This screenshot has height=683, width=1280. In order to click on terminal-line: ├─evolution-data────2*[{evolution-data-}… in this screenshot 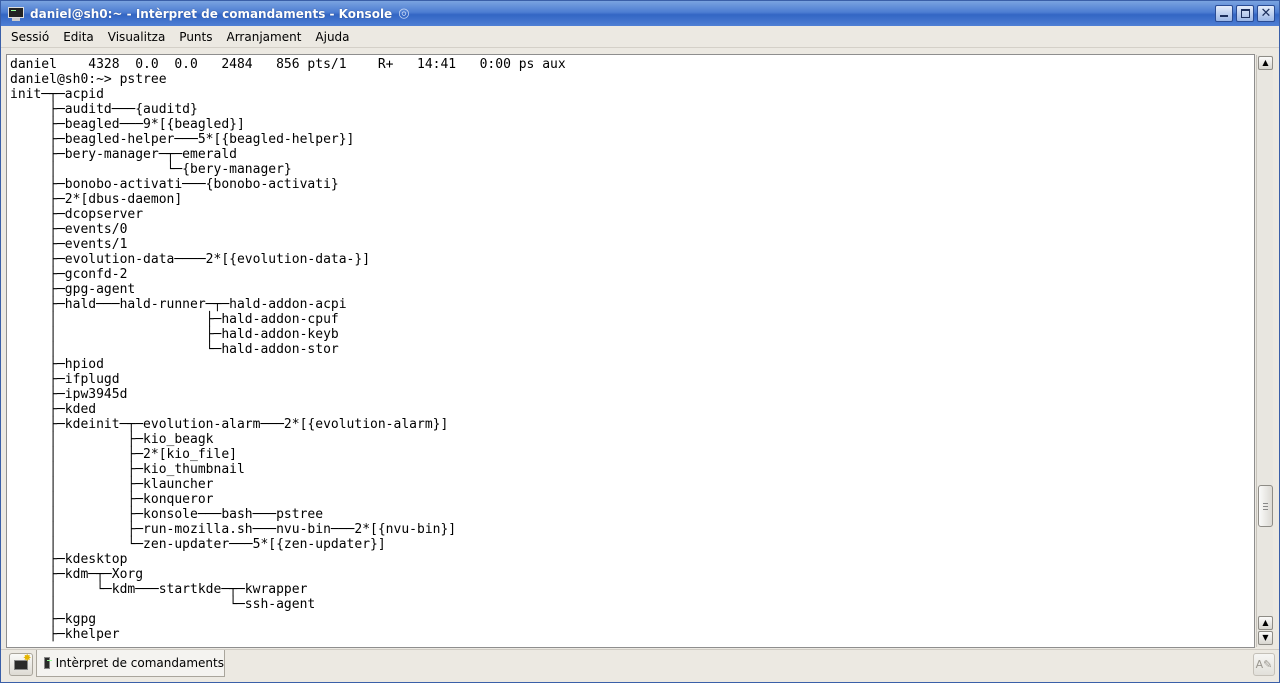, I will do `click(190, 259)`.